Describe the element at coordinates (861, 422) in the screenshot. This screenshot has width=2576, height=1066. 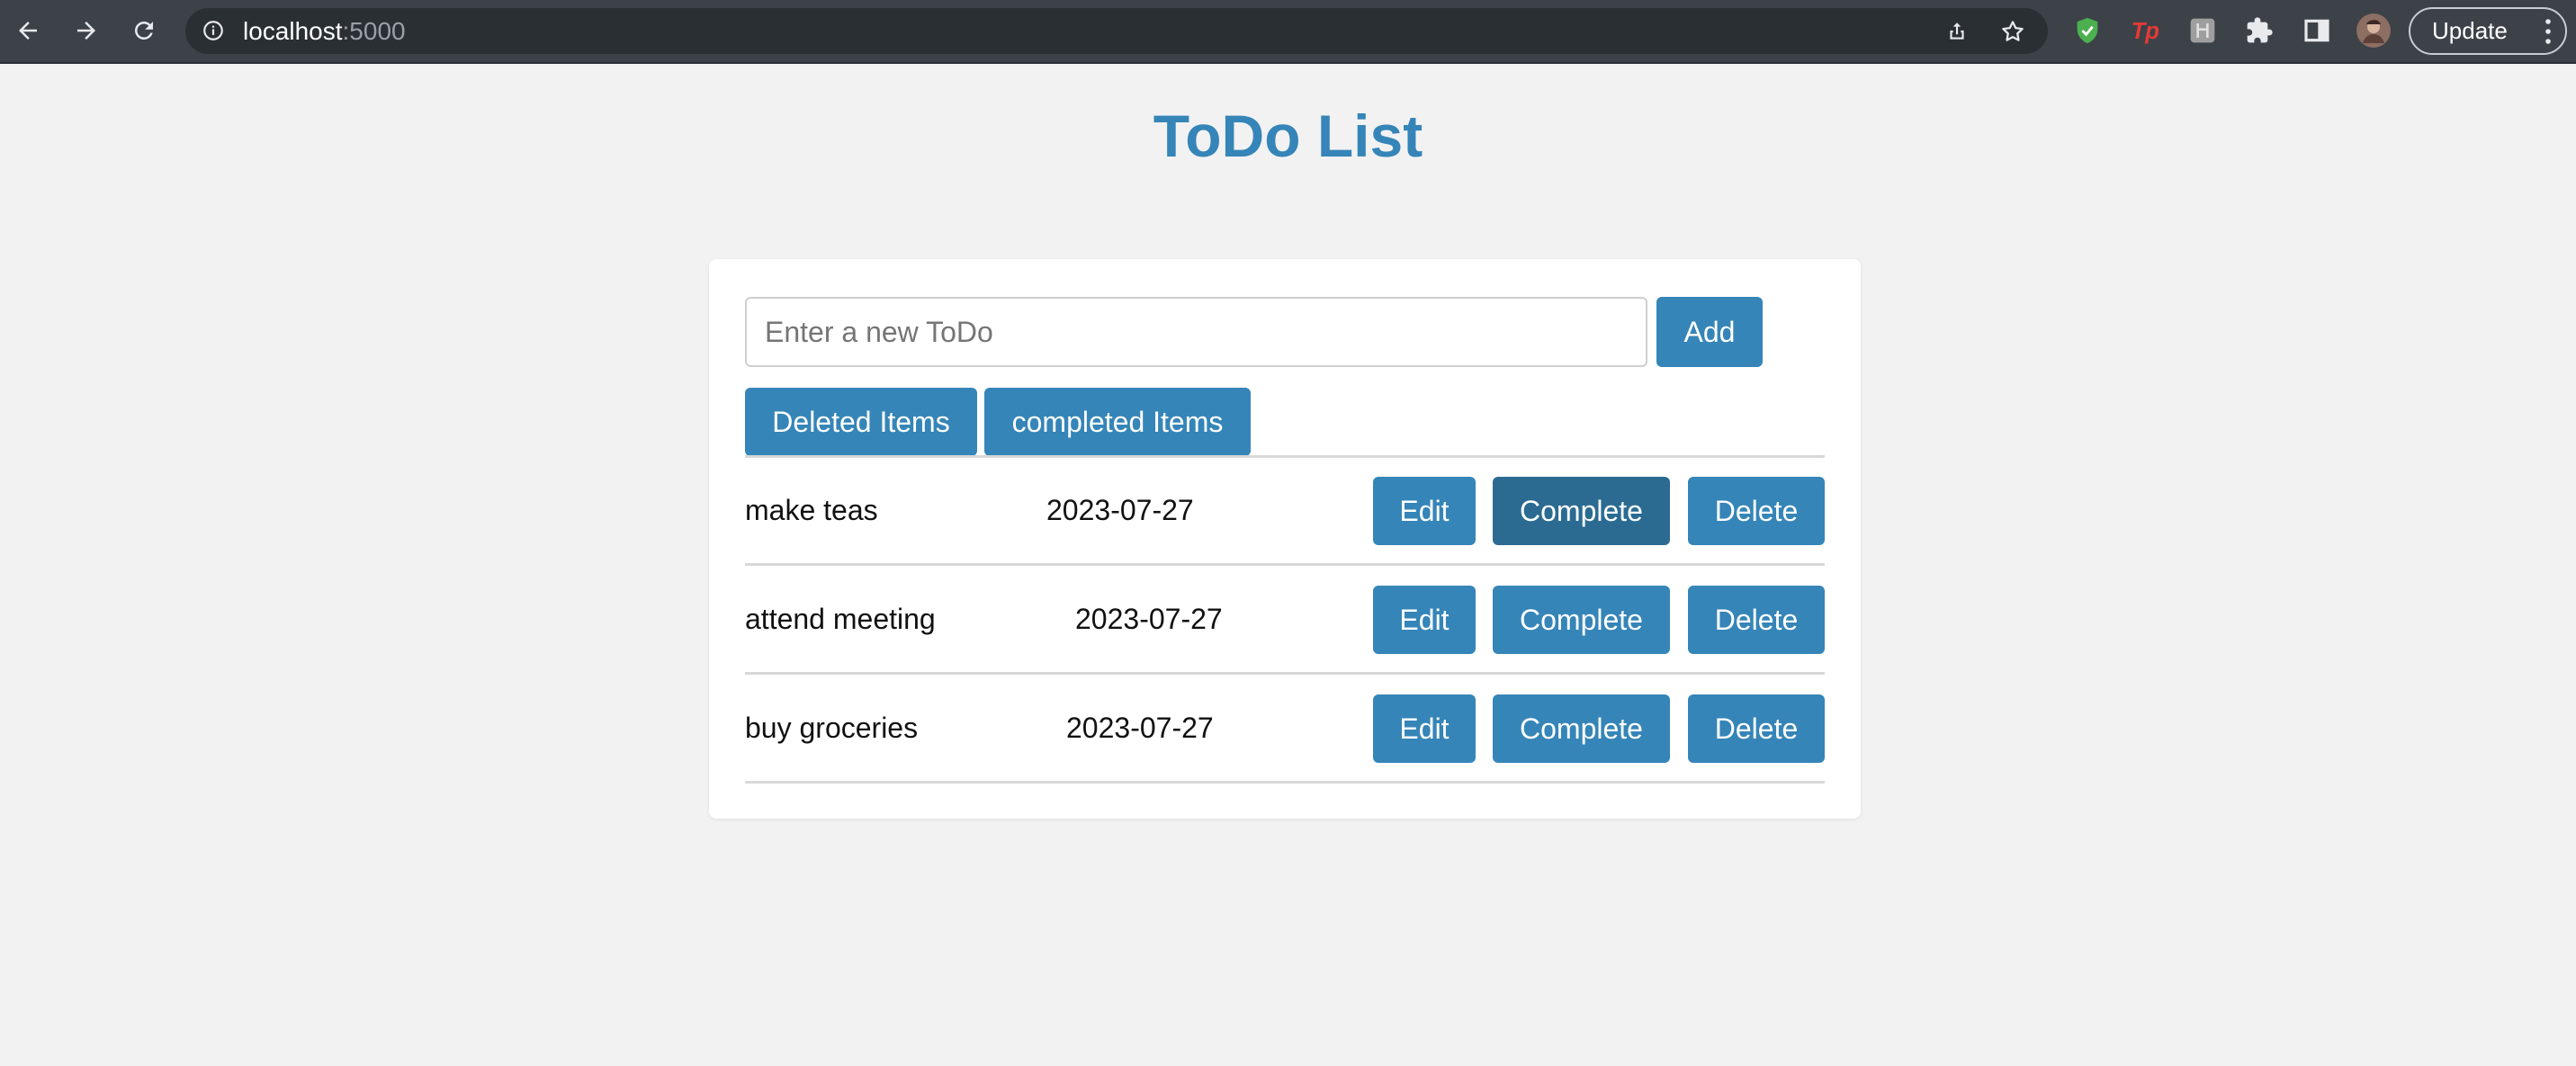
I see `deleted-items-button: Deleted Items` at that location.